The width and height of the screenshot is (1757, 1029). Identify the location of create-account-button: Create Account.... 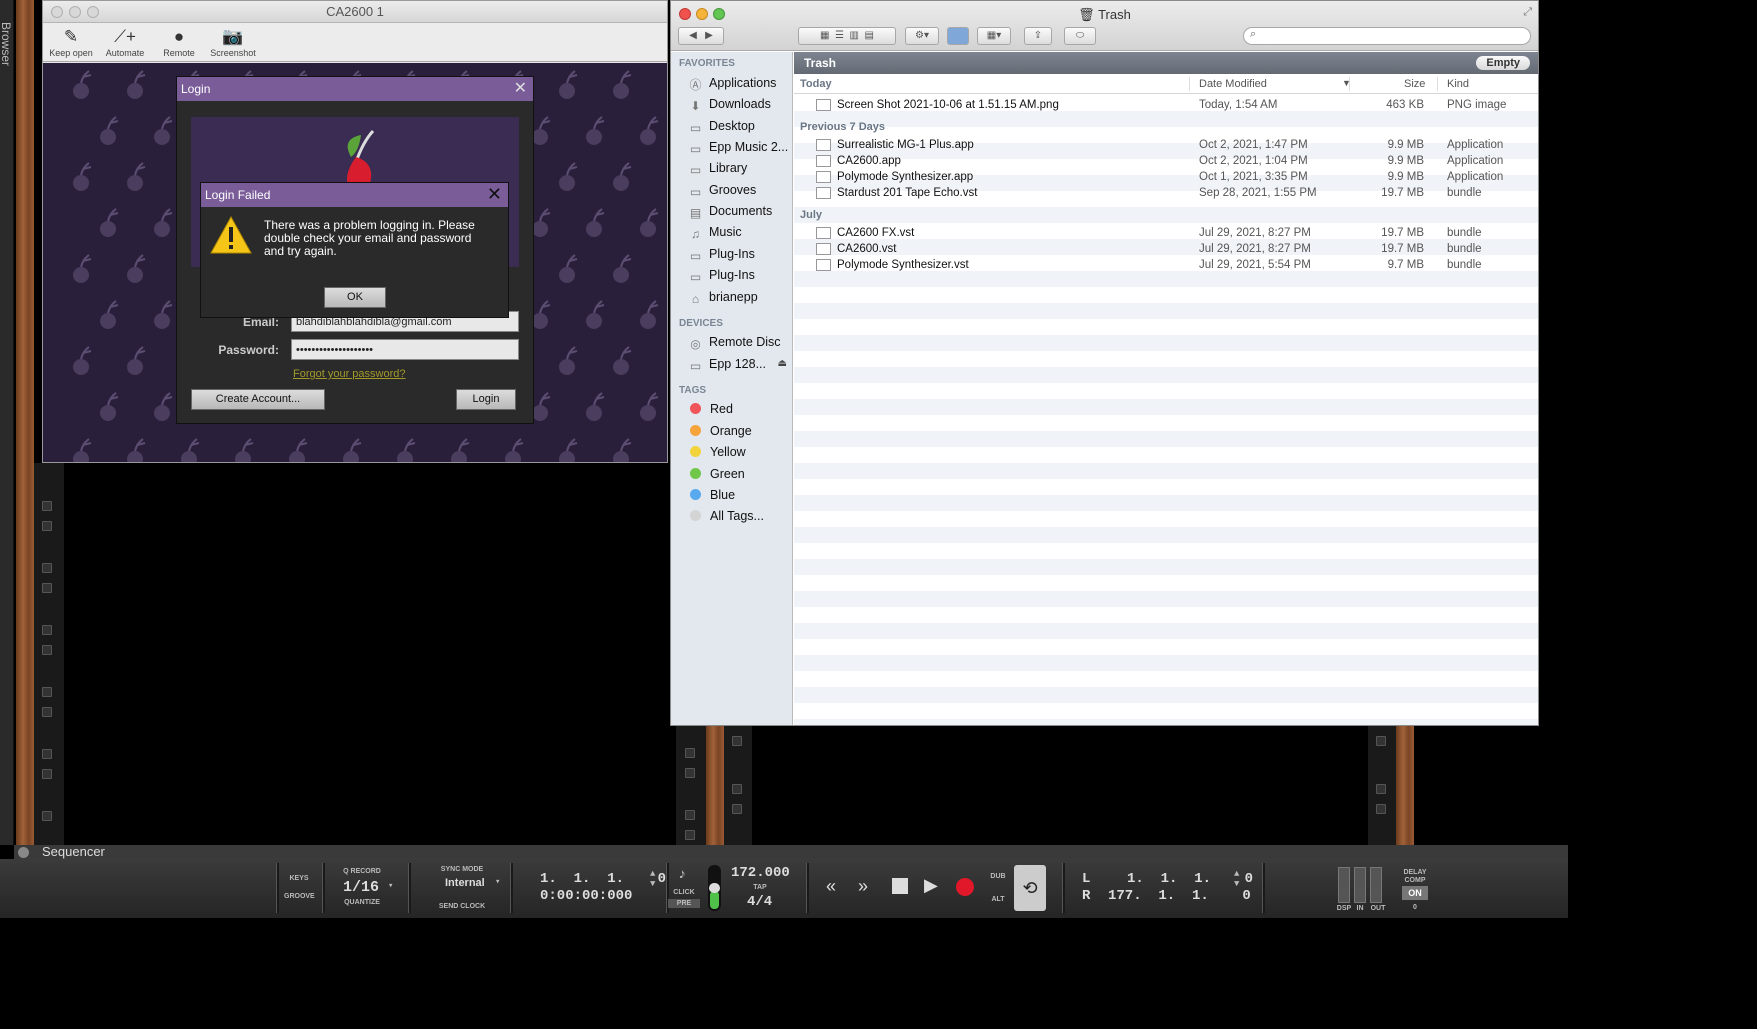
(258, 399).